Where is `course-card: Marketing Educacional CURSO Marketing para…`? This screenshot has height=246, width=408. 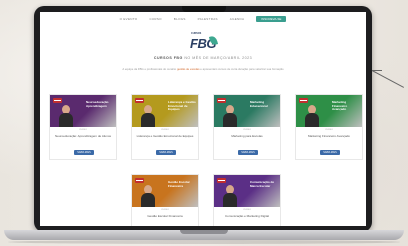
course-card: Marketing Educacional CURSO Marketing para… is located at coordinates (247, 127).